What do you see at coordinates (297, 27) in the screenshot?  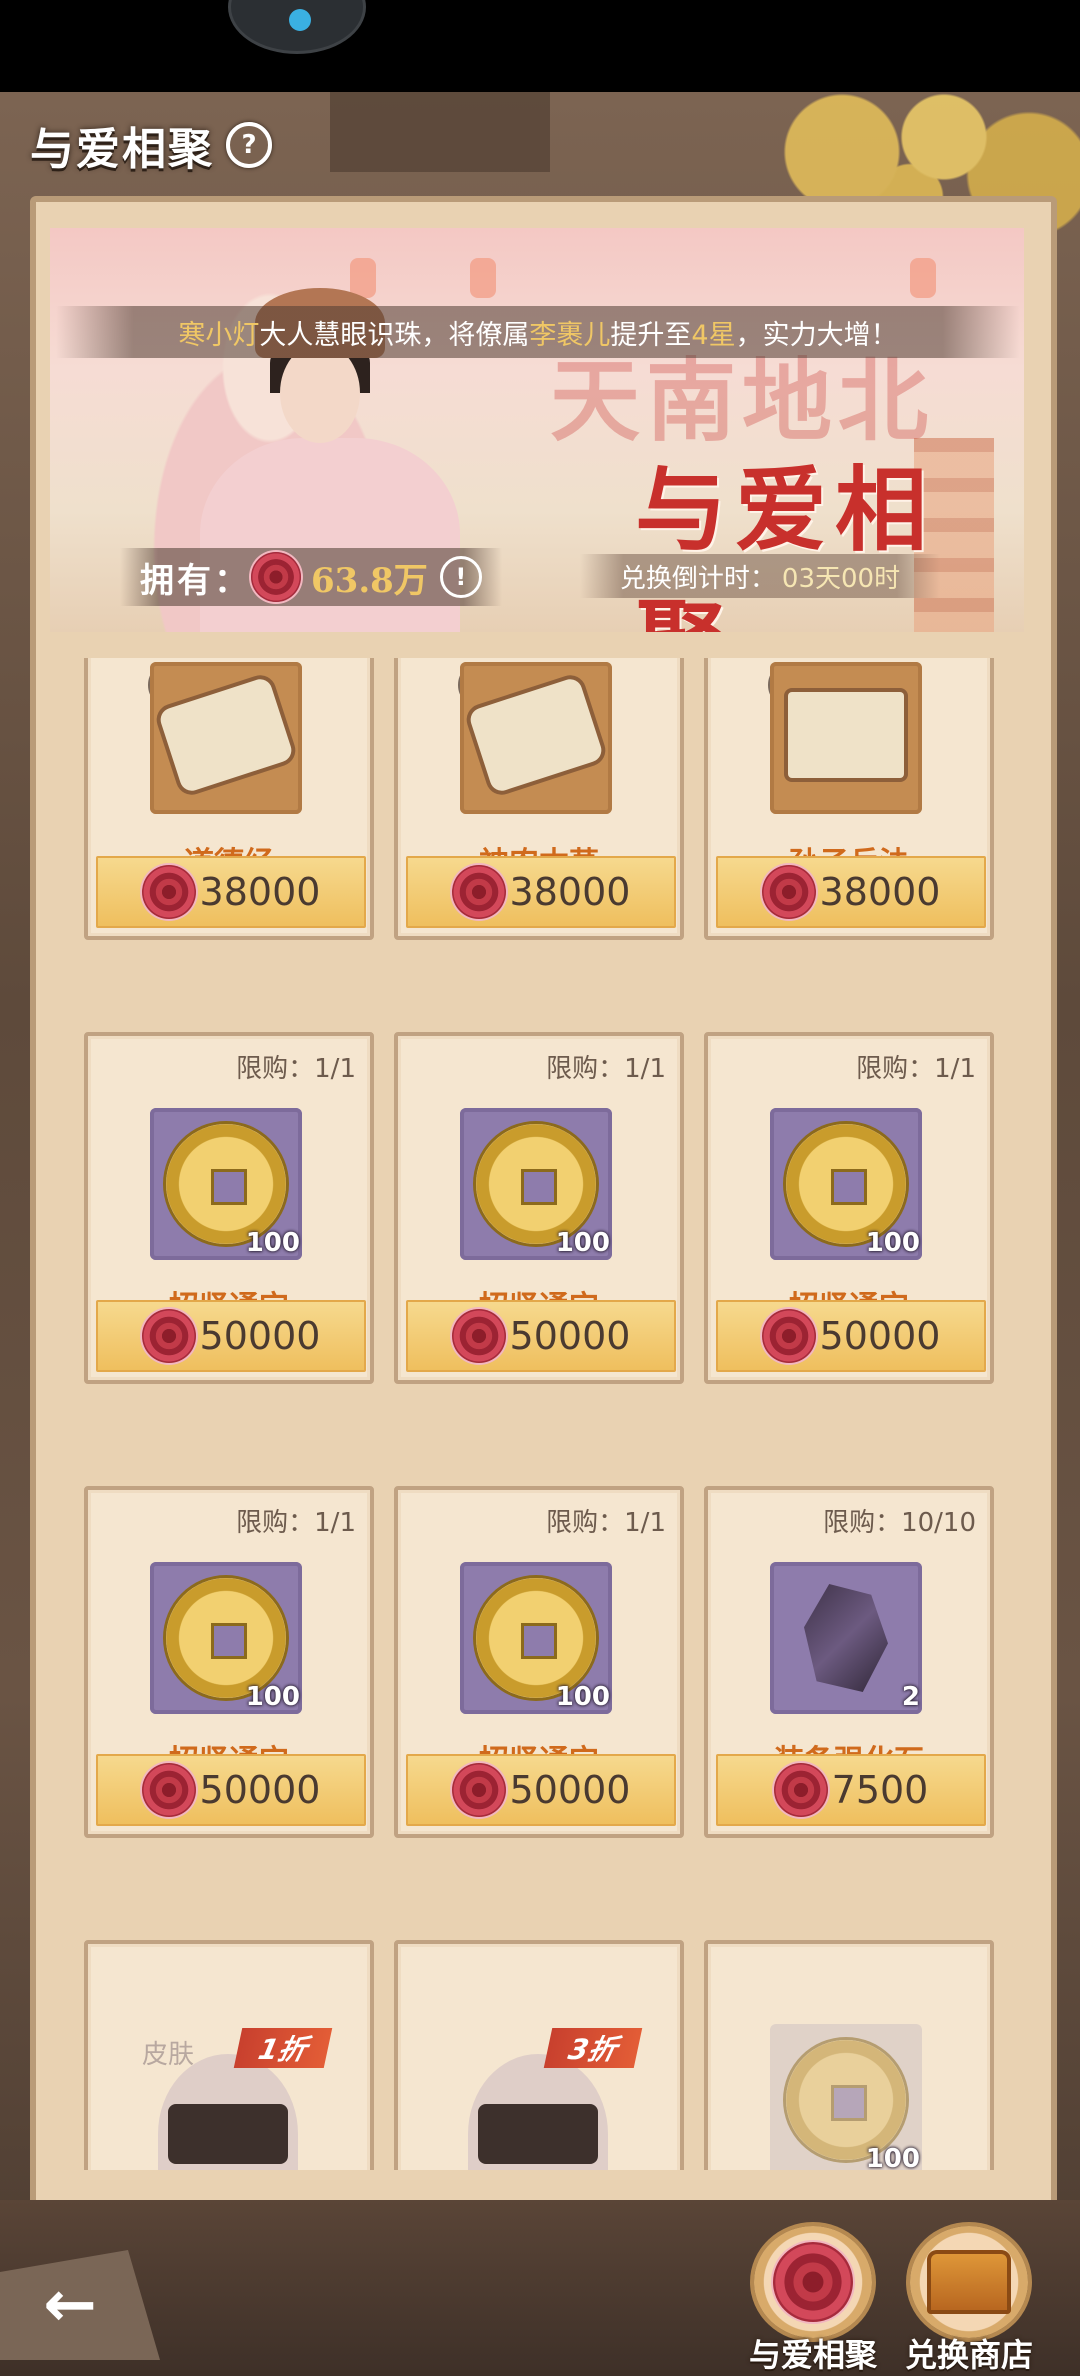 I see `app-avatar-icon` at bounding box center [297, 27].